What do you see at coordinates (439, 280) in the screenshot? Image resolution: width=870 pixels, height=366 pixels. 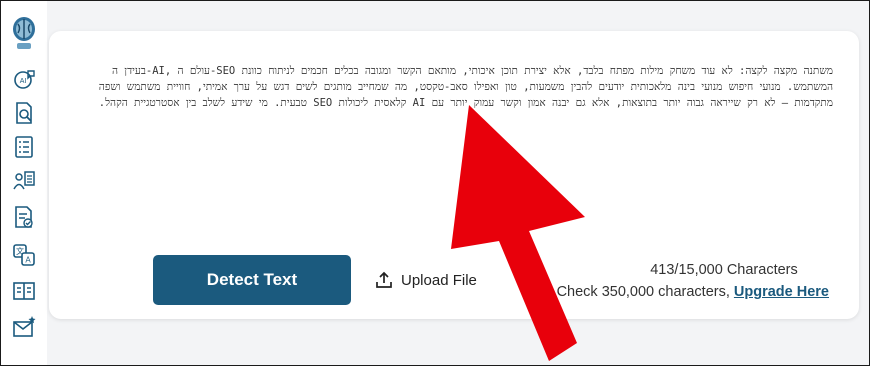 I see `upload-file-label: Upload File` at bounding box center [439, 280].